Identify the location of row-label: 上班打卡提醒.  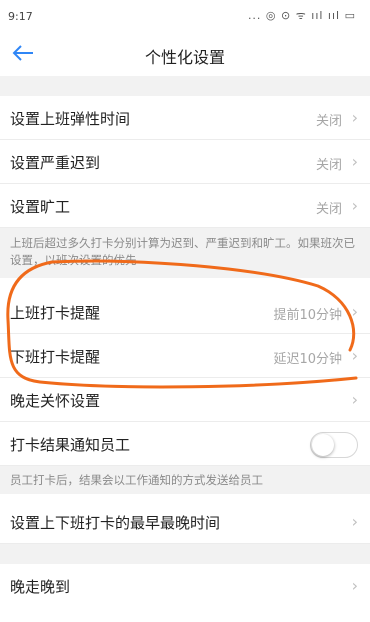
(55, 313).